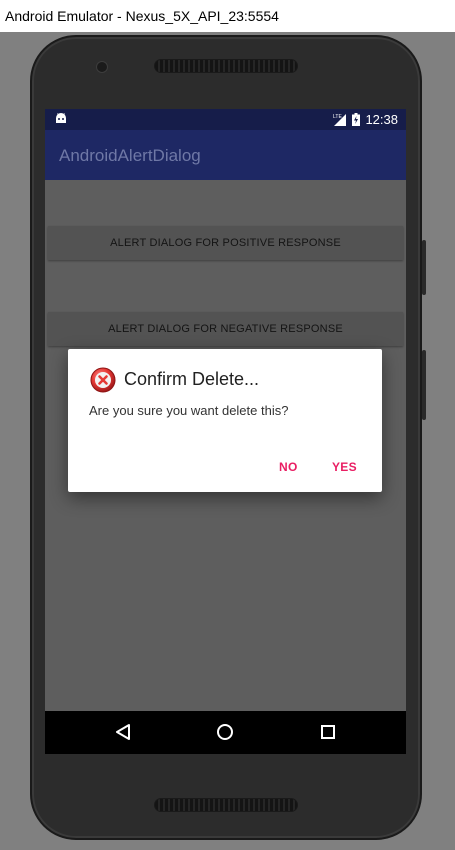  I want to click on power-button, so click(424, 267).